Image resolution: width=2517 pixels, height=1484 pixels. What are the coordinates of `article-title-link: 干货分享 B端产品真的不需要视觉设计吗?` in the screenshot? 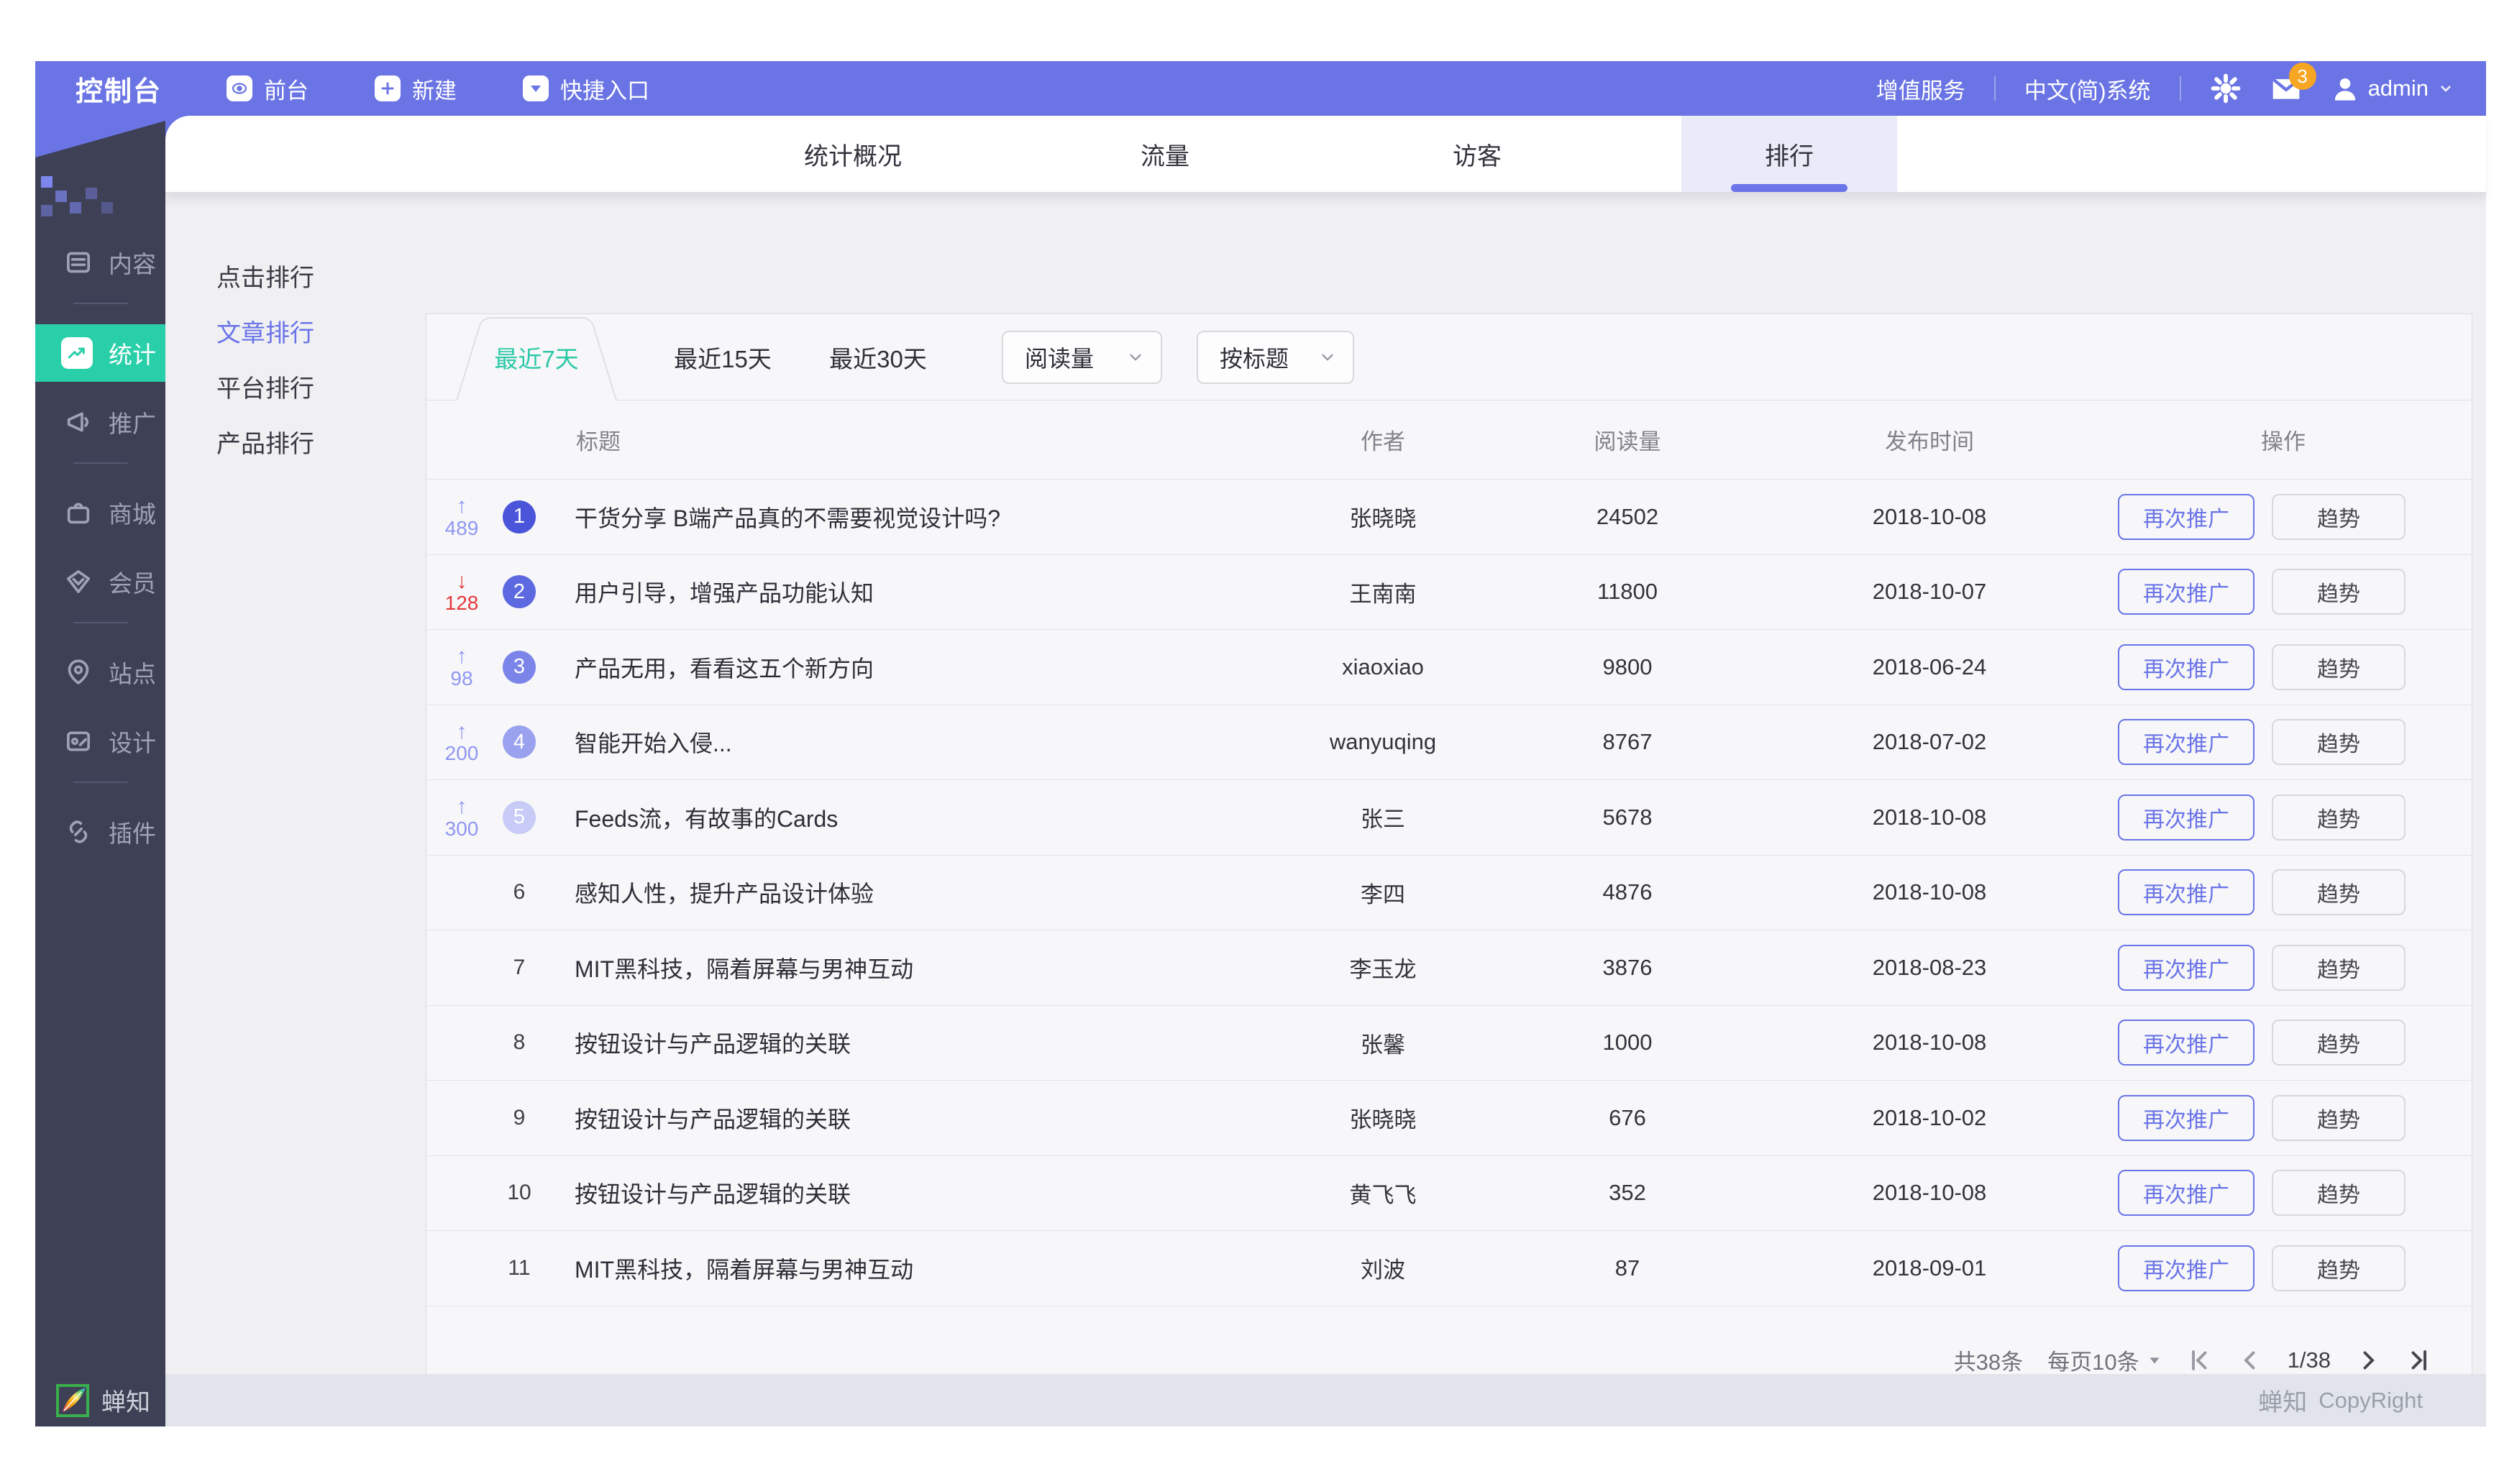 It's located at (916, 516).